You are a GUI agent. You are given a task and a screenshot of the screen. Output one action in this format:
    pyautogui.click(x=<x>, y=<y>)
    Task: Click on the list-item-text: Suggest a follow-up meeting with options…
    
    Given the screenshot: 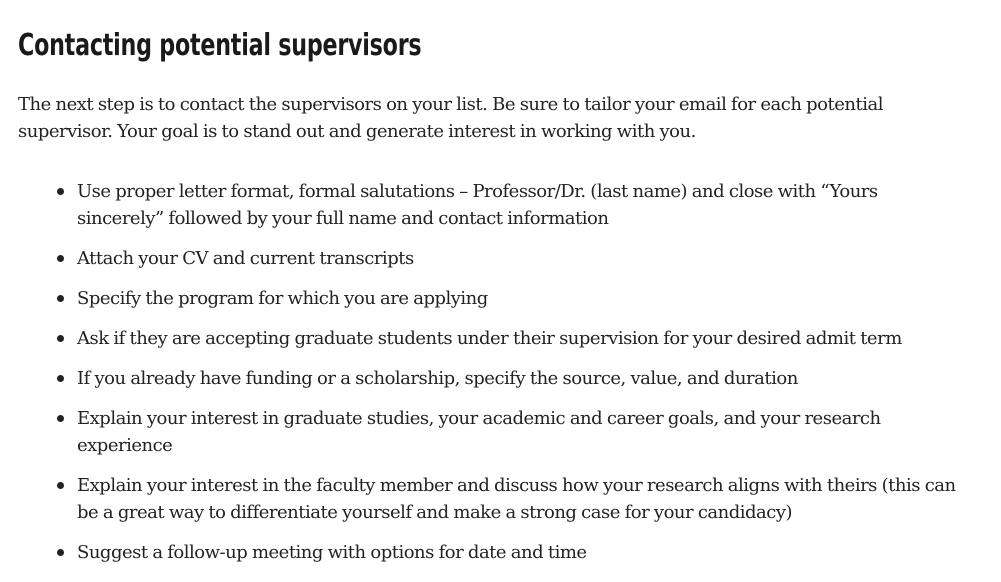 What is the action you would take?
    pyautogui.click(x=332, y=552)
    